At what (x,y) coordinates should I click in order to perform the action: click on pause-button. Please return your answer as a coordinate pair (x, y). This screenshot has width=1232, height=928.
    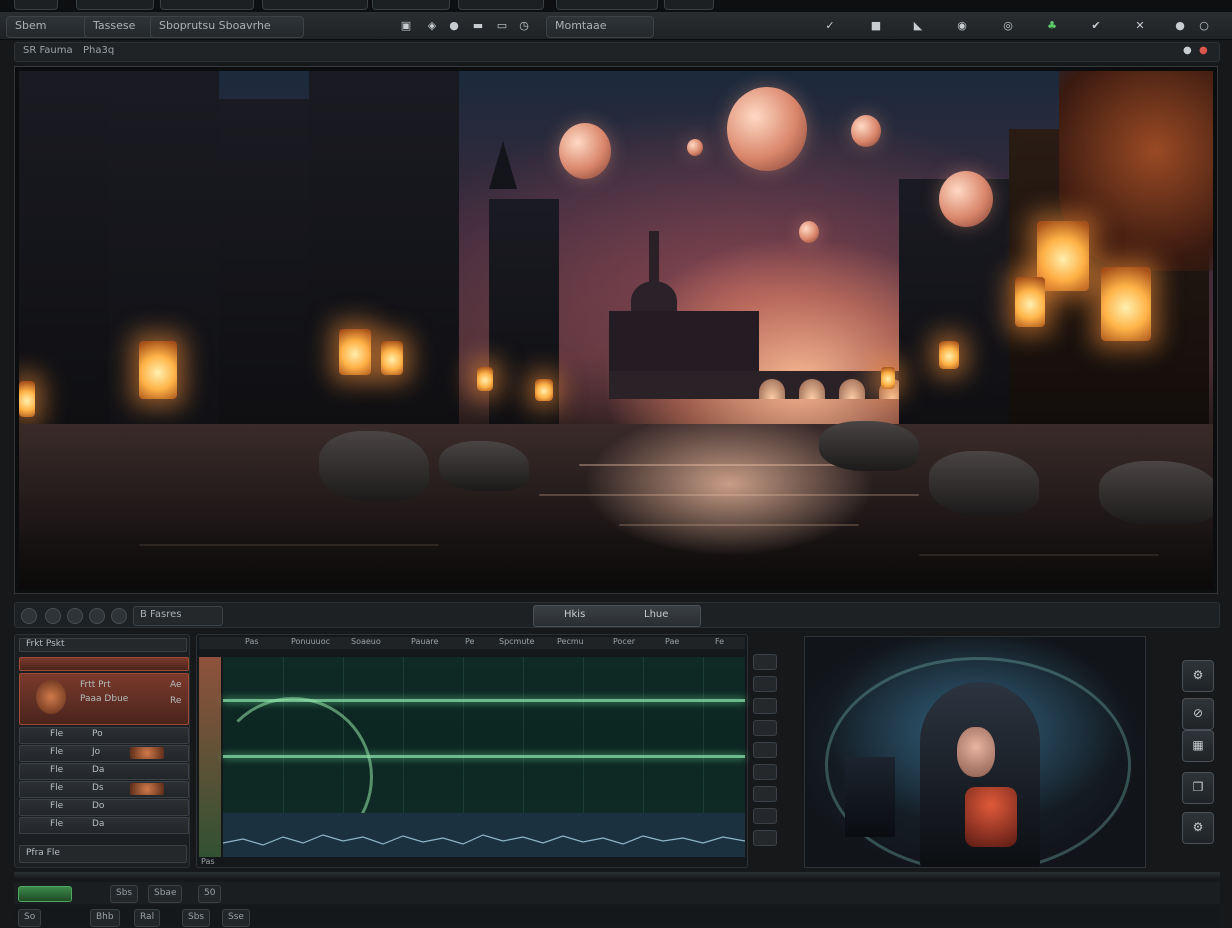
    Looking at the image, I should click on (75, 616).